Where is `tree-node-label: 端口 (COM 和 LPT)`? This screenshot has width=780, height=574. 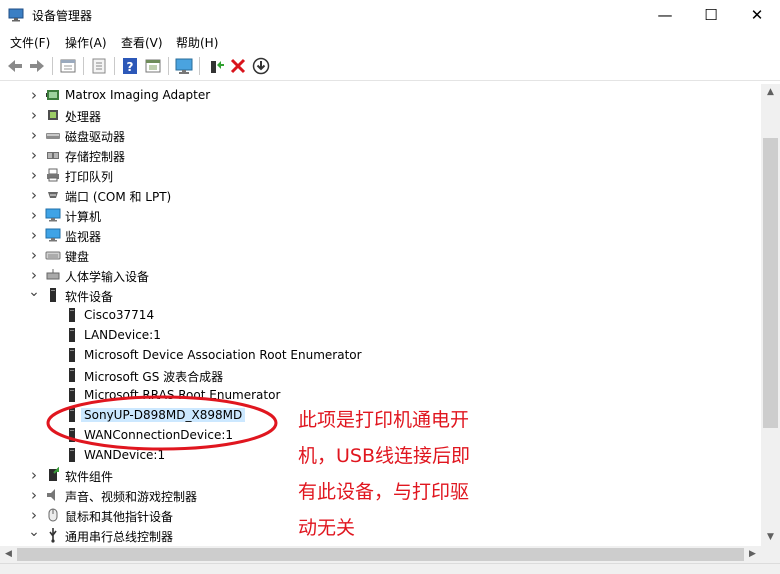 tree-node-label: 端口 (COM 和 LPT) is located at coordinates (118, 197).